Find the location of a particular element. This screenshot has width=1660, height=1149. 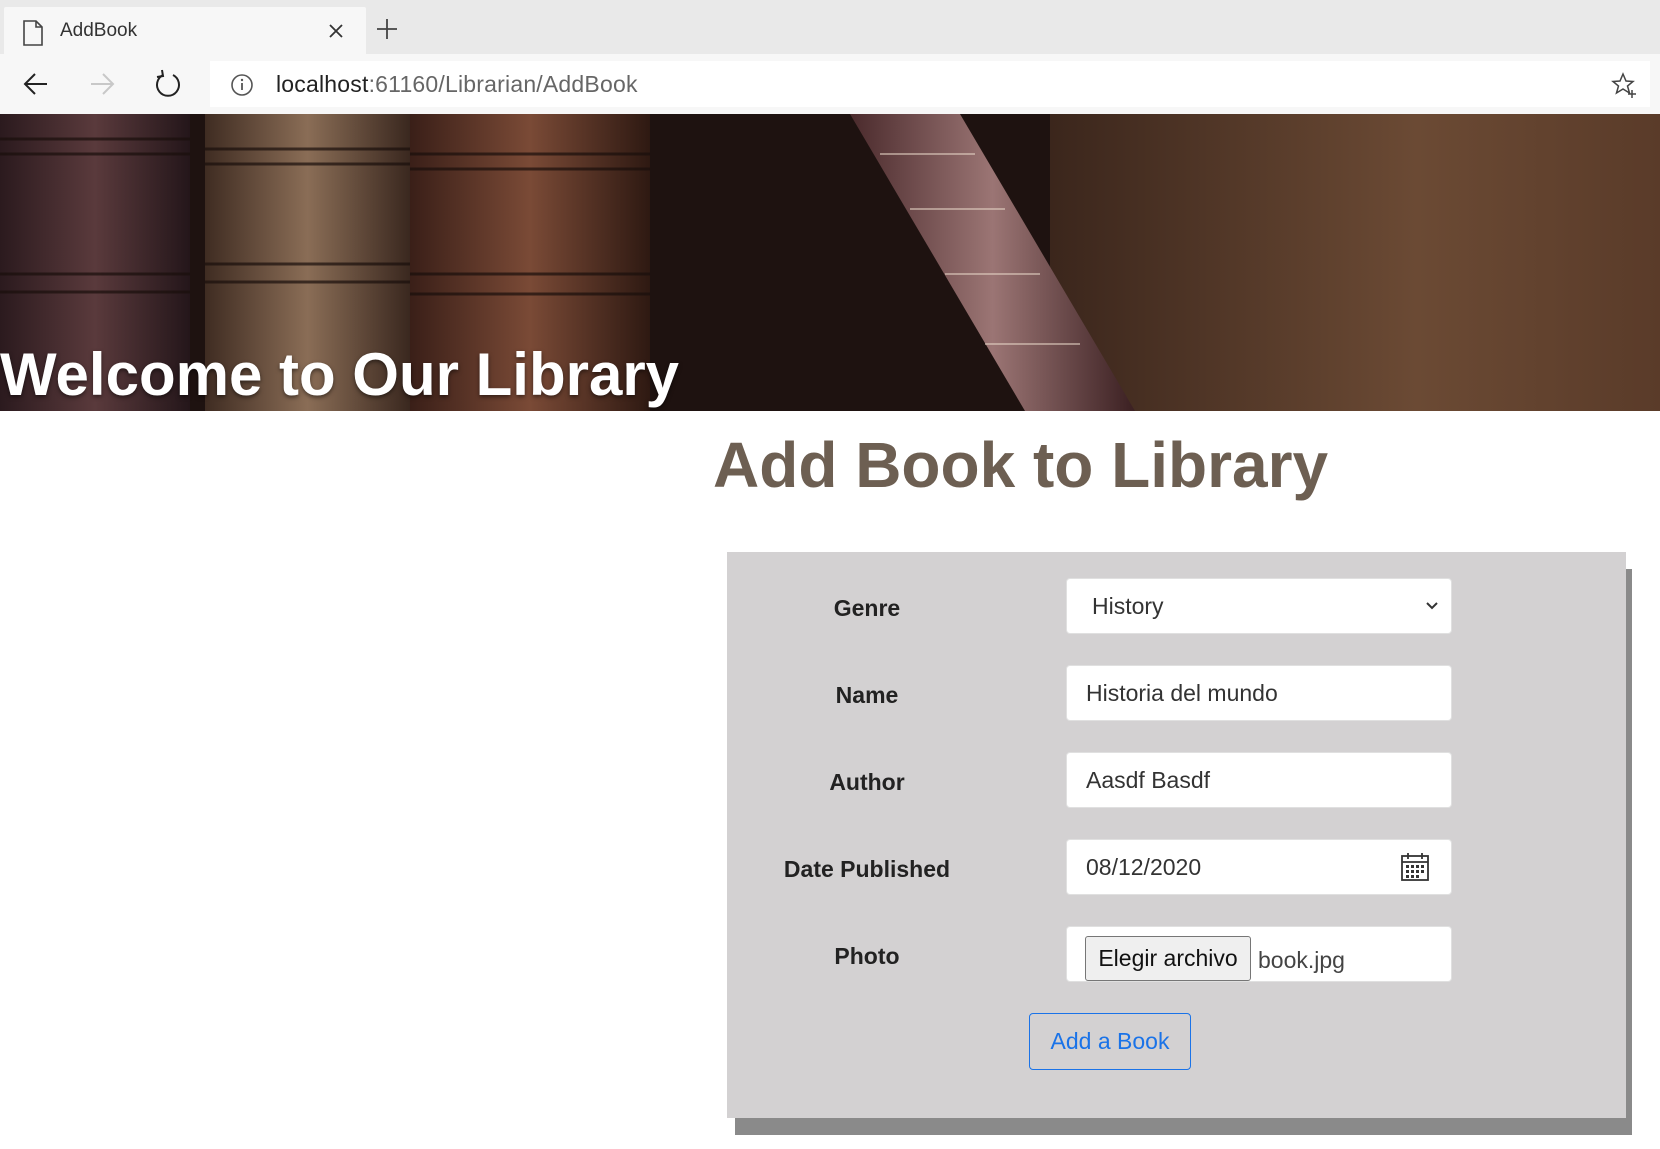

photo-label: Photo is located at coordinates (867, 956).